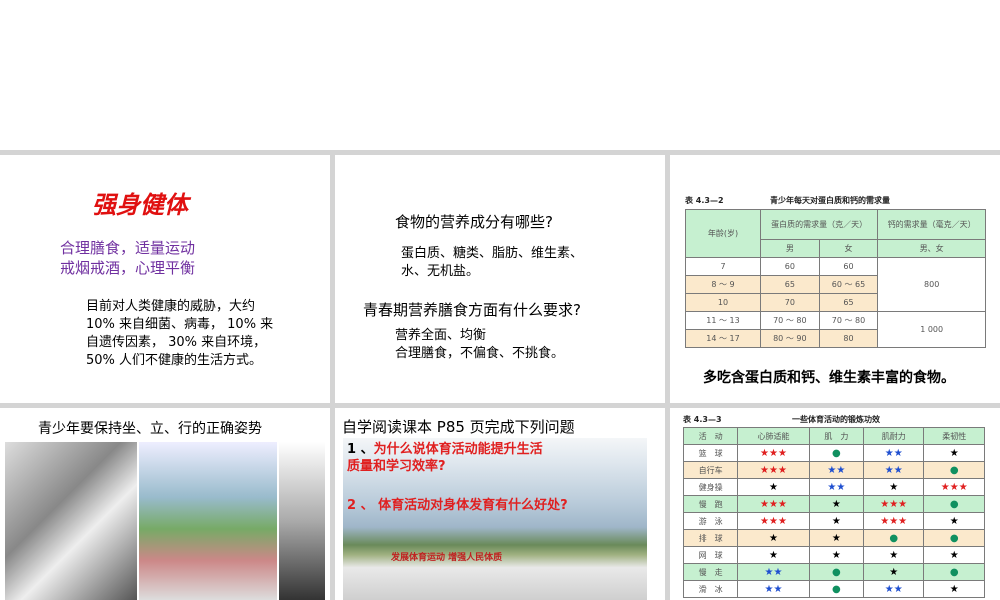 This screenshot has width=1000, height=600. Describe the element at coordinates (723, 320) in the screenshot. I see `cell: 11 ～ 13` at that location.